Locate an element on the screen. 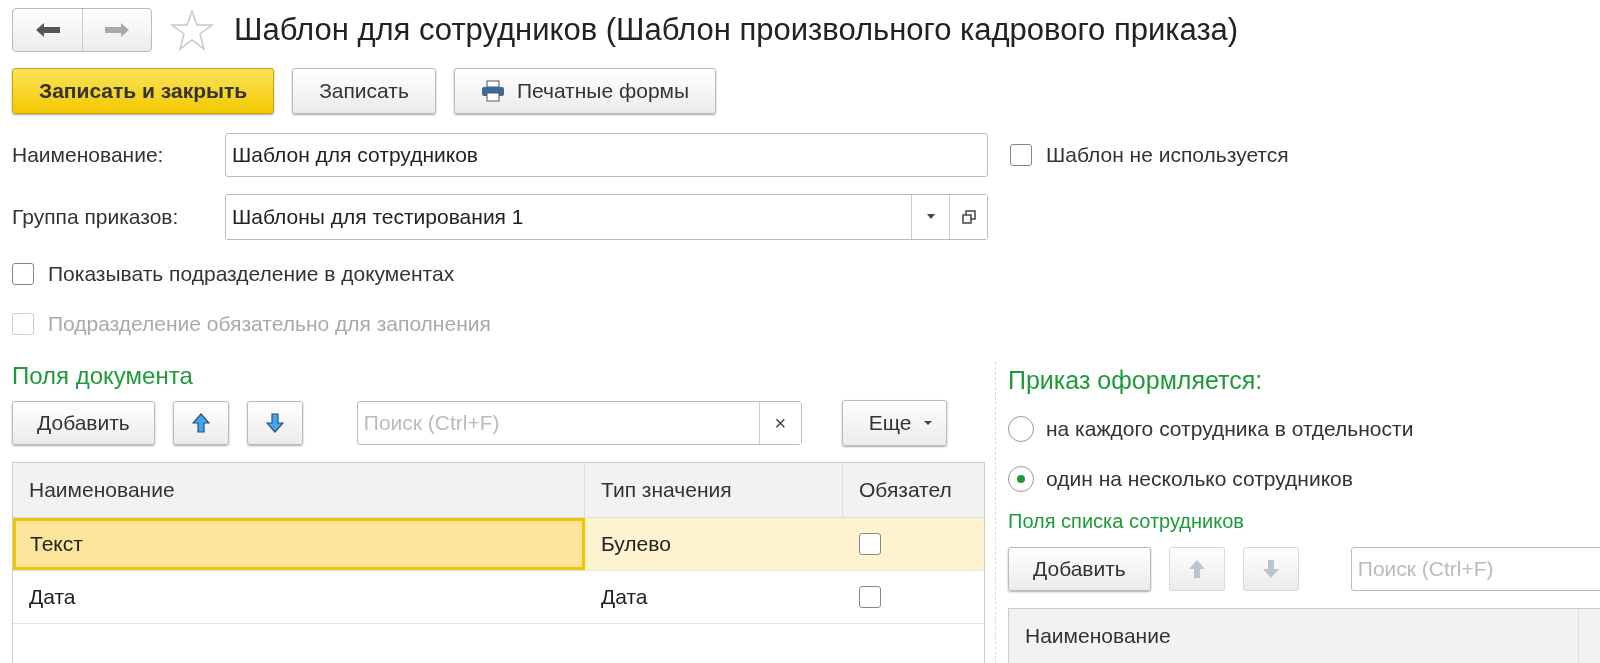 This screenshot has height=663, width=1600. section-title: Поля документа is located at coordinates (103, 376).